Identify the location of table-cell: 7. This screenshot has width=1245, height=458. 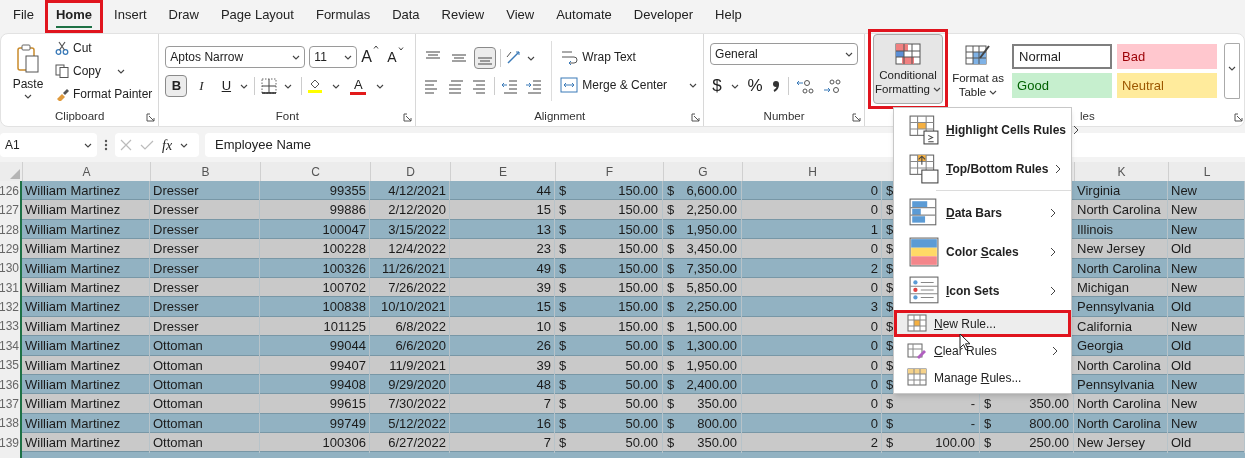
(502, 404).